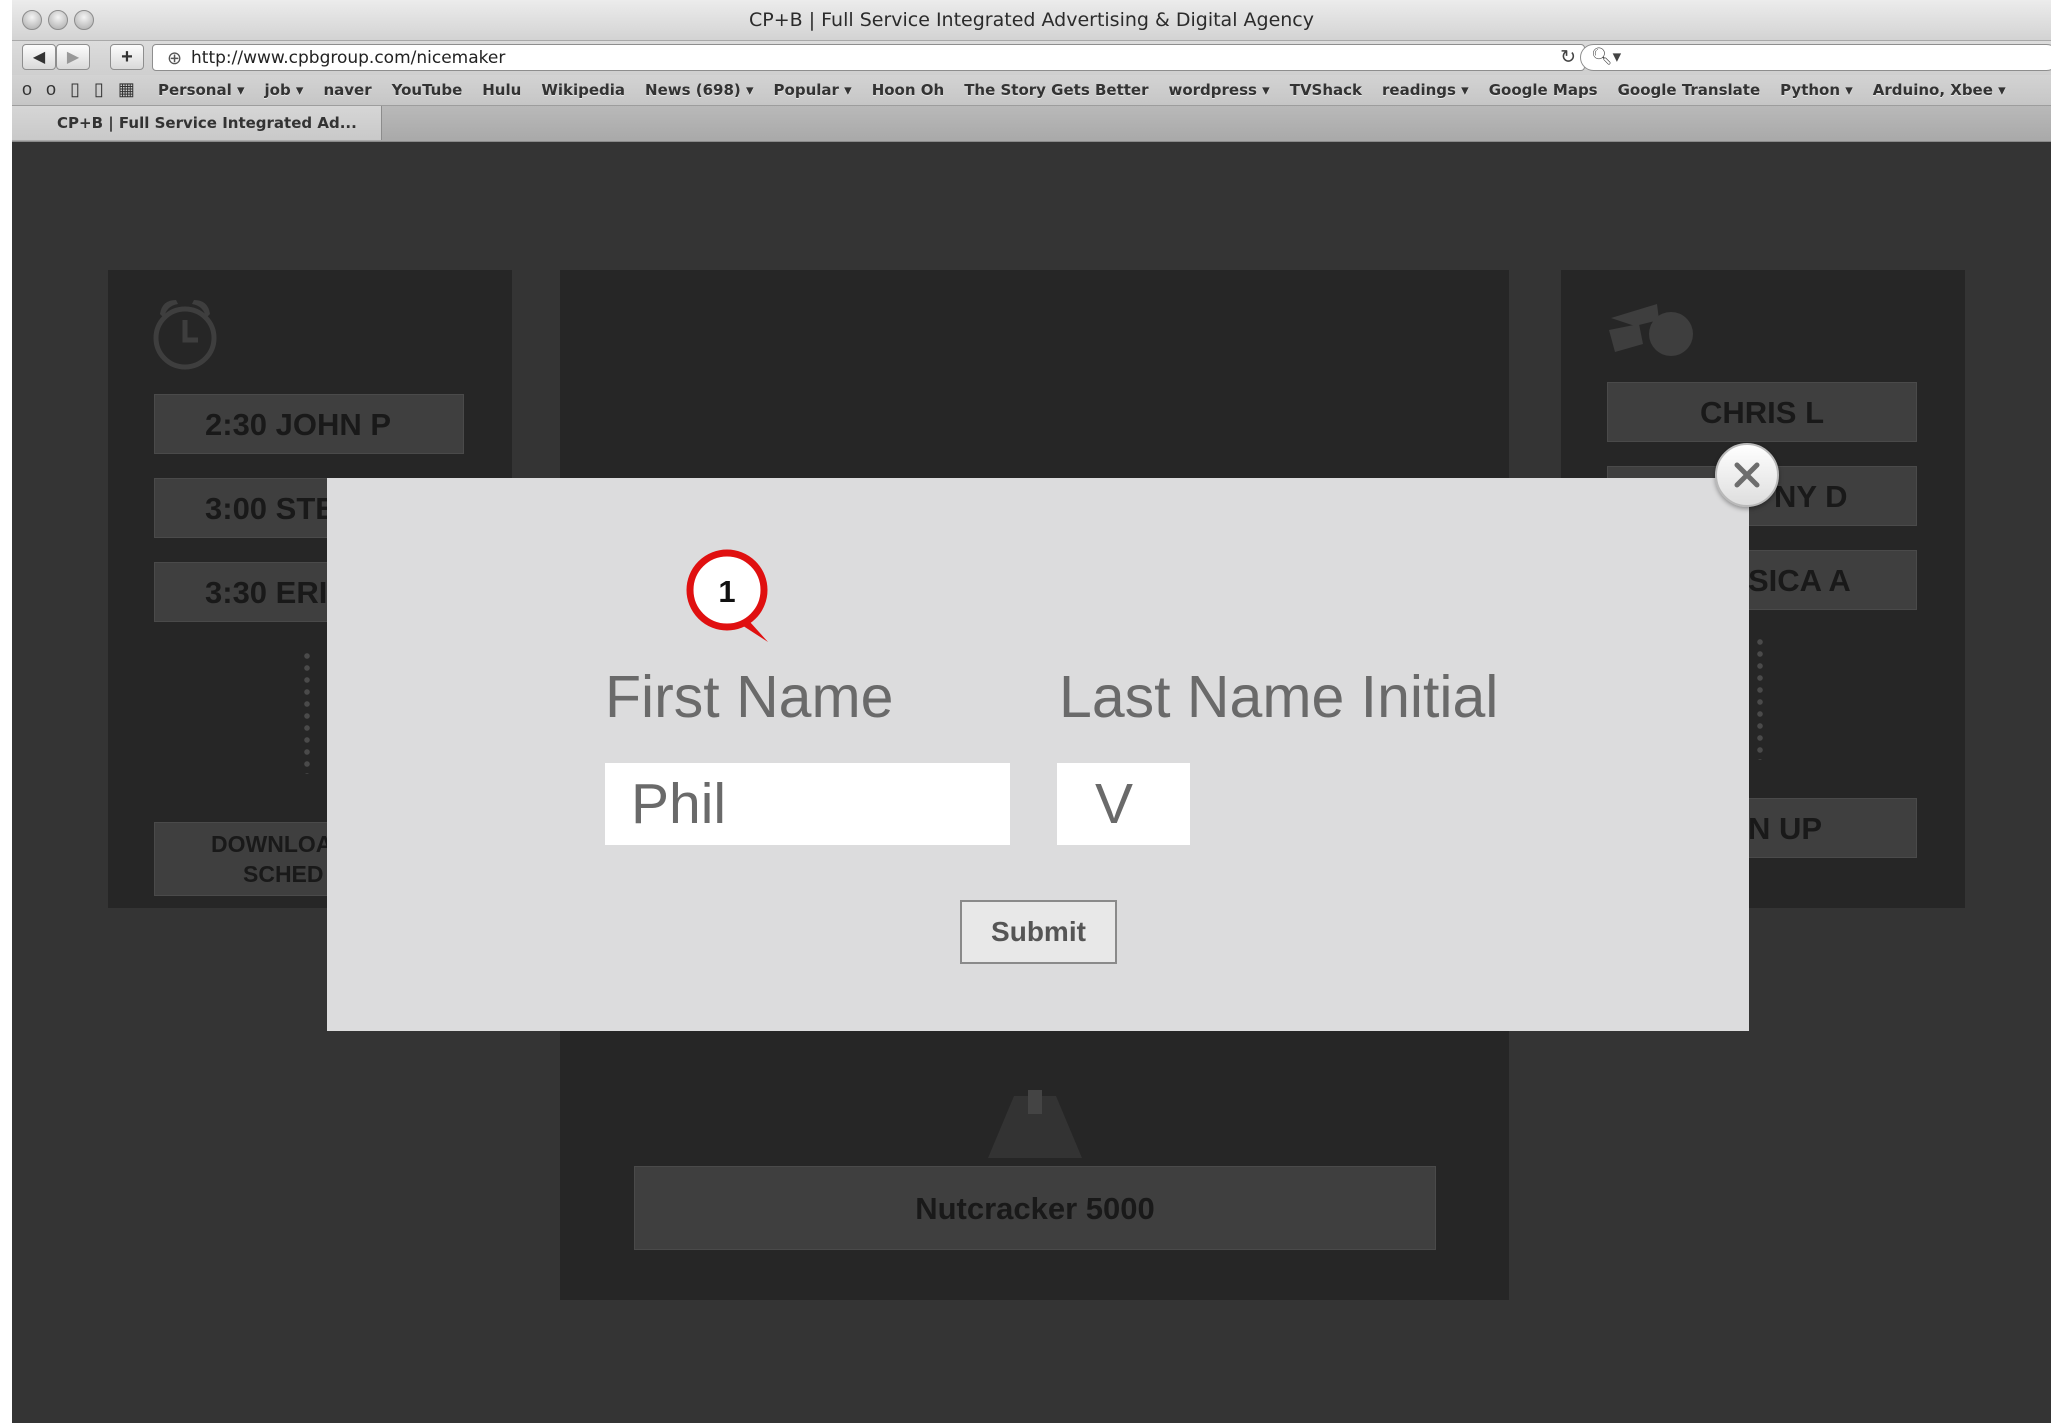 The image size is (2051, 1423). I want to click on submit-button: Submit, so click(1038, 932).